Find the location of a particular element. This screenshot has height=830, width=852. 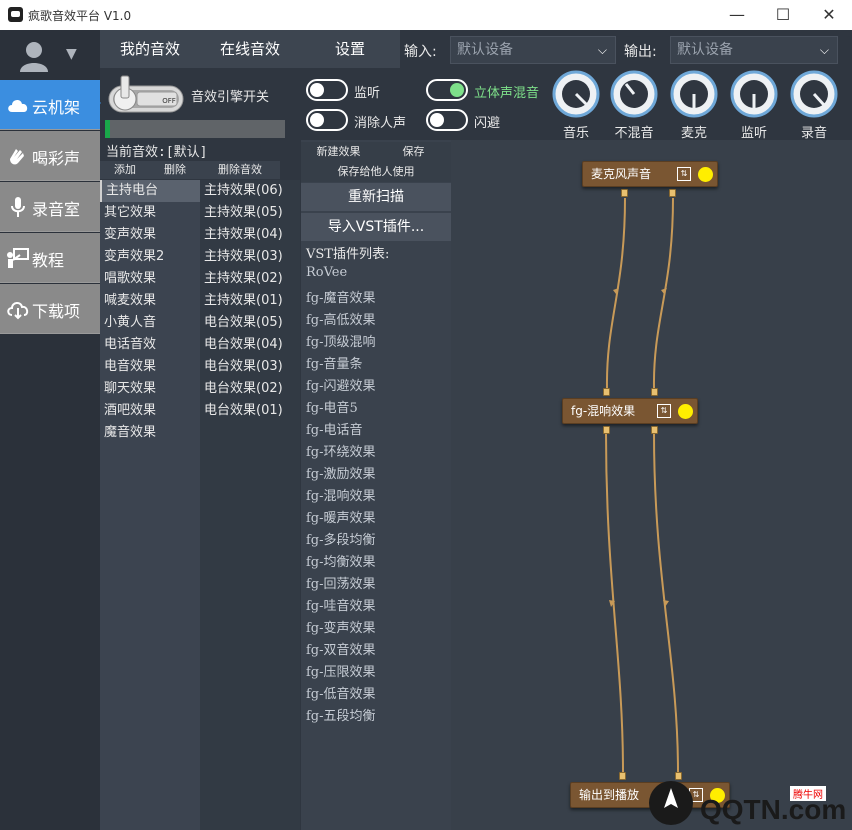

input-device-value: 默认设备 is located at coordinates (485, 50).